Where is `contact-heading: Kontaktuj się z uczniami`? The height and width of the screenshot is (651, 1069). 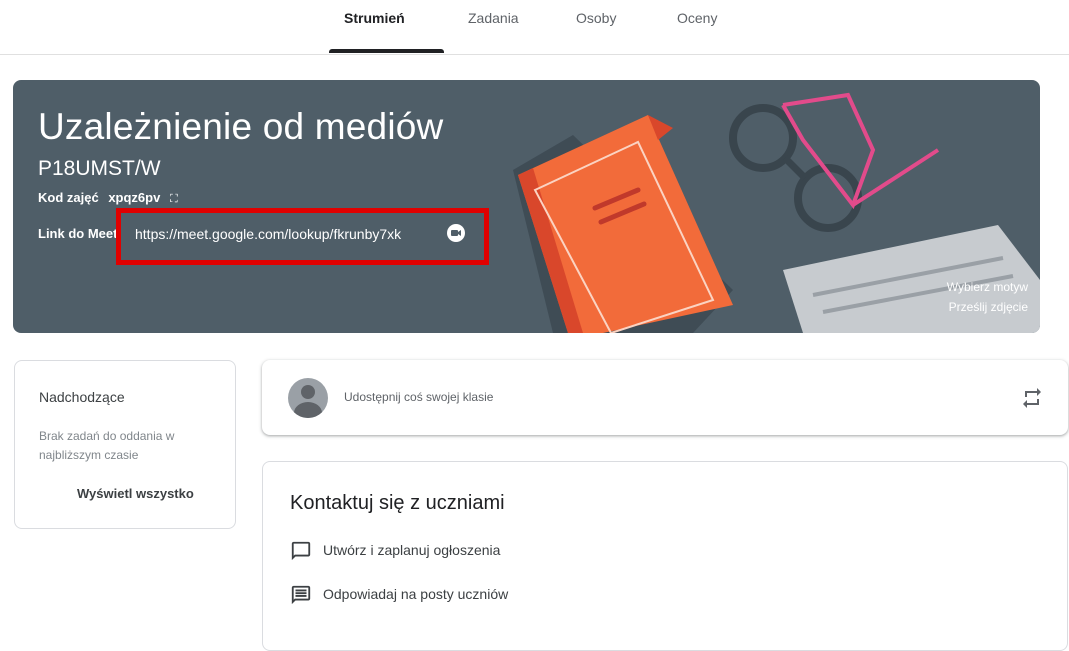 contact-heading: Kontaktuj się z uczniami is located at coordinates (397, 503).